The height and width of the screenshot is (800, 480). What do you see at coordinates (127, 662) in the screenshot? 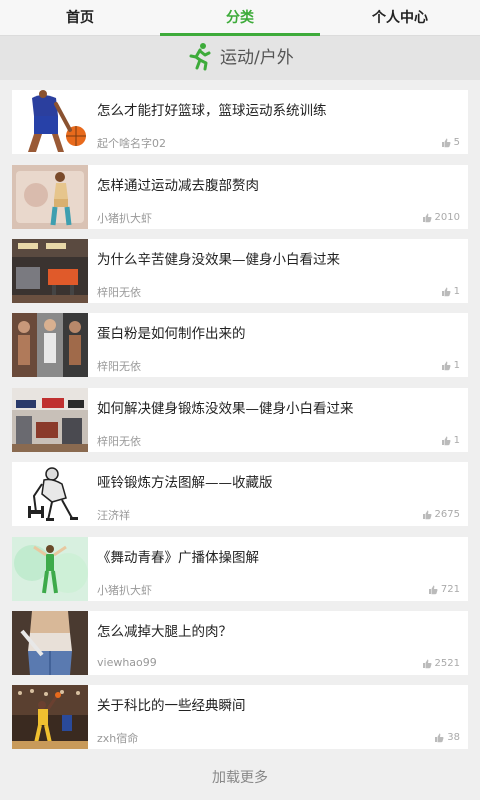
I see `item-author: viewhao99` at bounding box center [127, 662].